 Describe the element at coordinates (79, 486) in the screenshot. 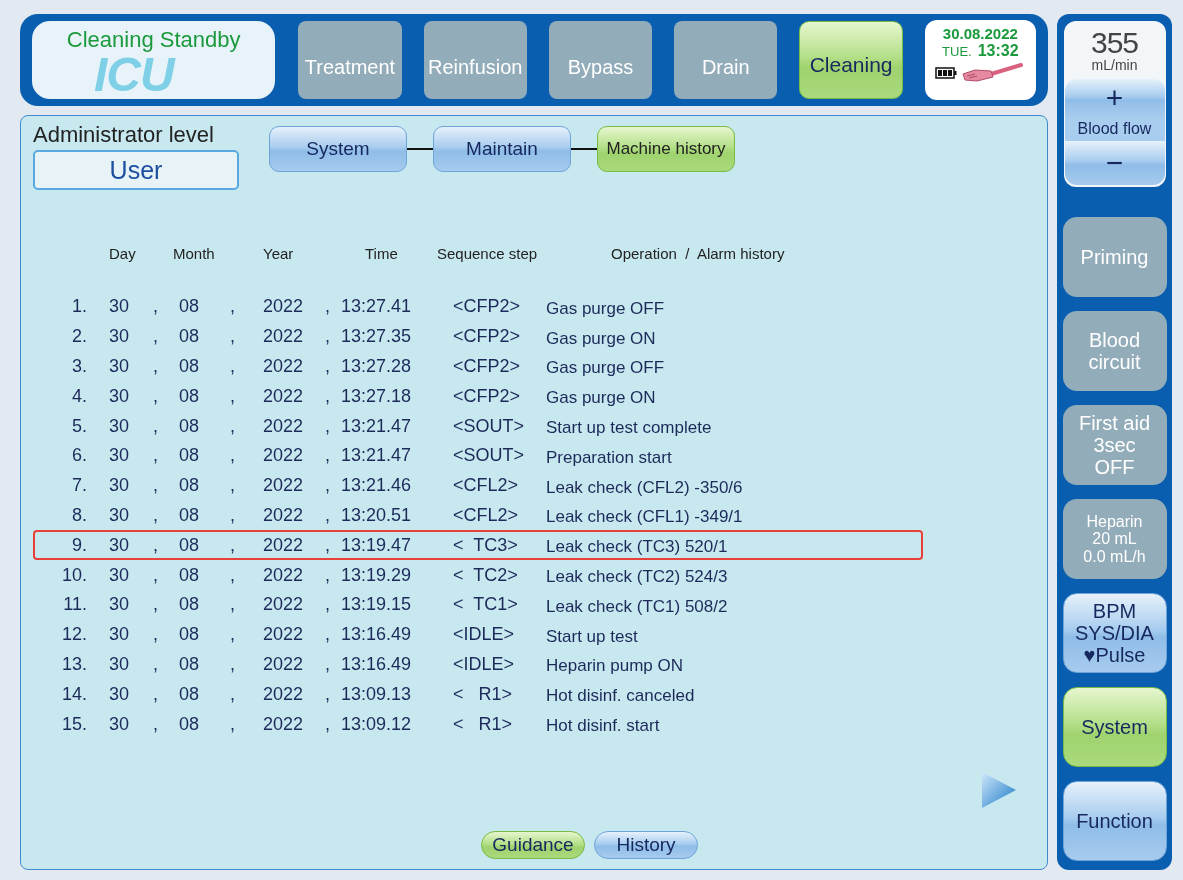

I see `row-number: 7.` at that location.